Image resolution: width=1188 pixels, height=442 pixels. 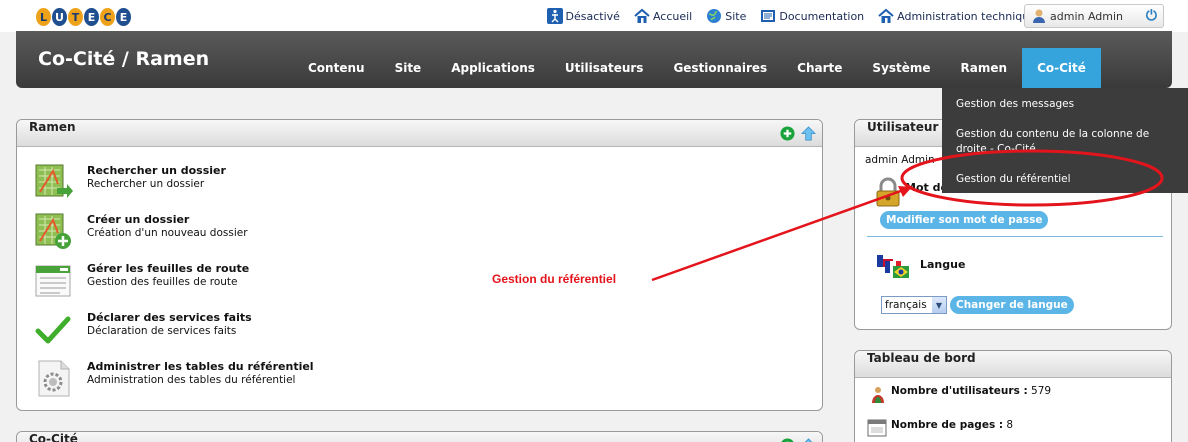 I want to click on annotation-arrow, so click(x=782, y=233).